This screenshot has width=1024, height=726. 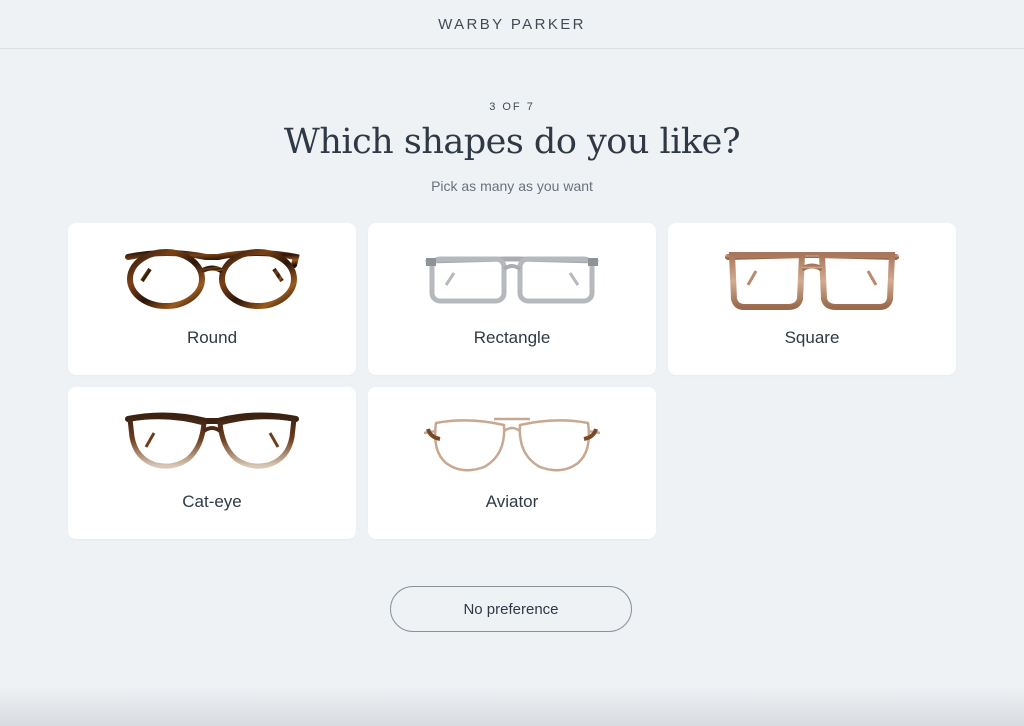 What do you see at coordinates (511, 609) in the screenshot?
I see `no-preference-button: No preference` at bounding box center [511, 609].